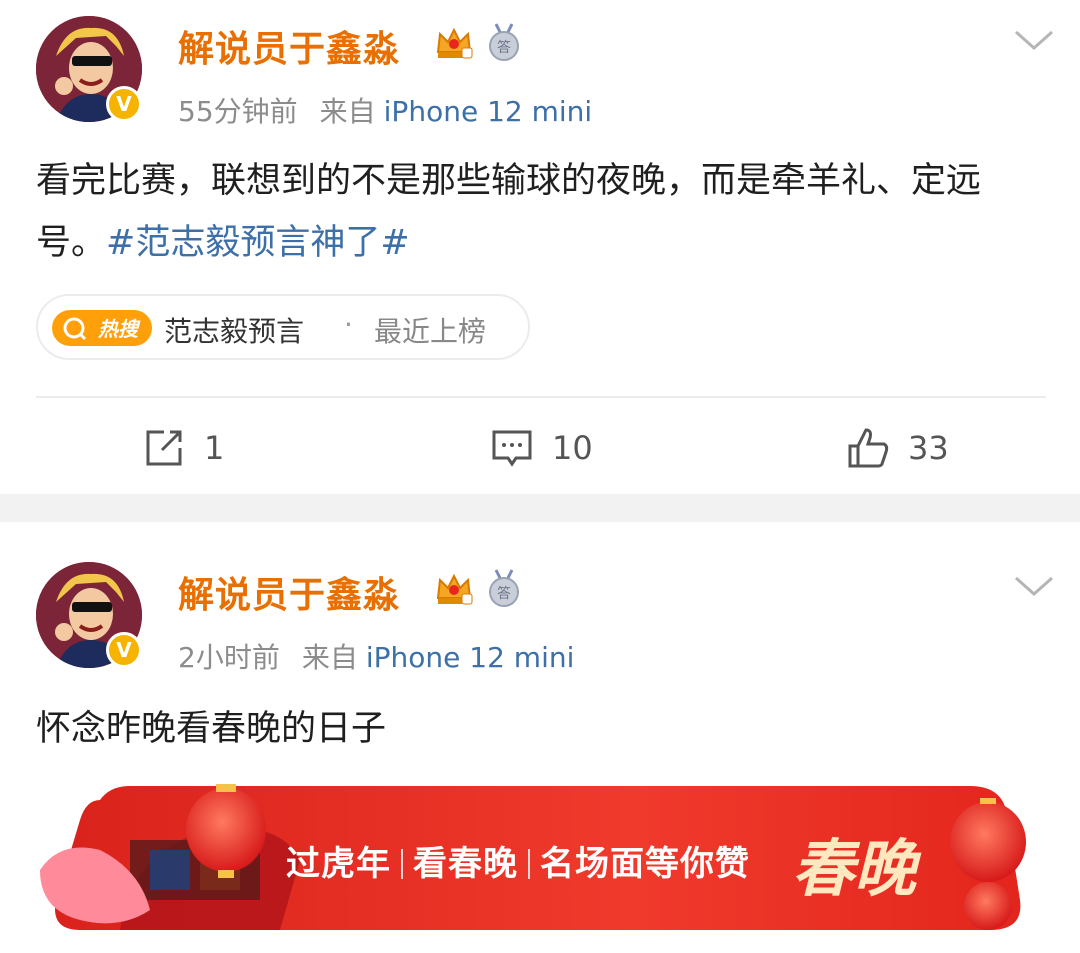 Image resolution: width=1080 pixels, height=953 pixels. Describe the element at coordinates (541, 212) in the screenshot. I see `post-text: 看完比赛，联想到的不是那些输球的夜晚，而是牵羊礼、定远号。#范志毅预言神了#` at that location.